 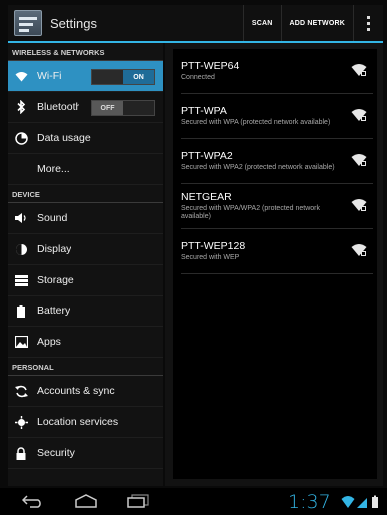 What do you see at coordinates (76, 391) in the screenshot?
I see `sidebar-item-label: Accounts & sync` at bounding box center [76, 391].